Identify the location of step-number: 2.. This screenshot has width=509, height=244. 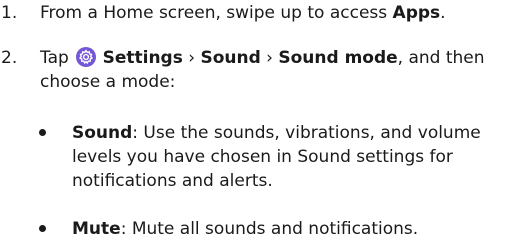
(9, 58).